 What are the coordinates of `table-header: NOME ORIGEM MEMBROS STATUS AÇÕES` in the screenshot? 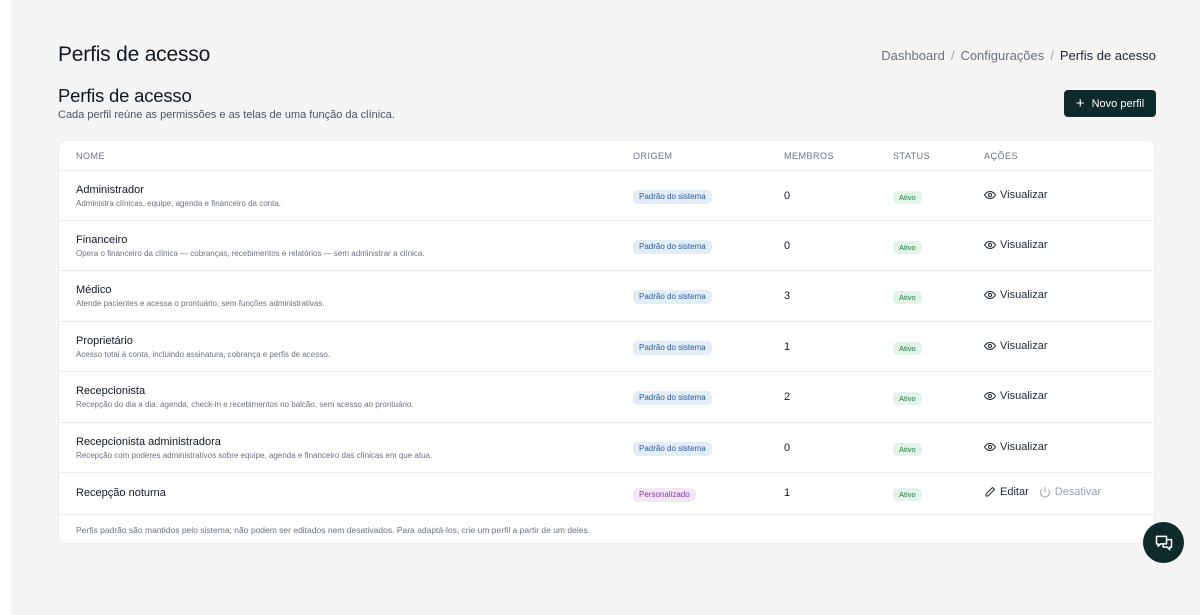 It's located at (606, 156).